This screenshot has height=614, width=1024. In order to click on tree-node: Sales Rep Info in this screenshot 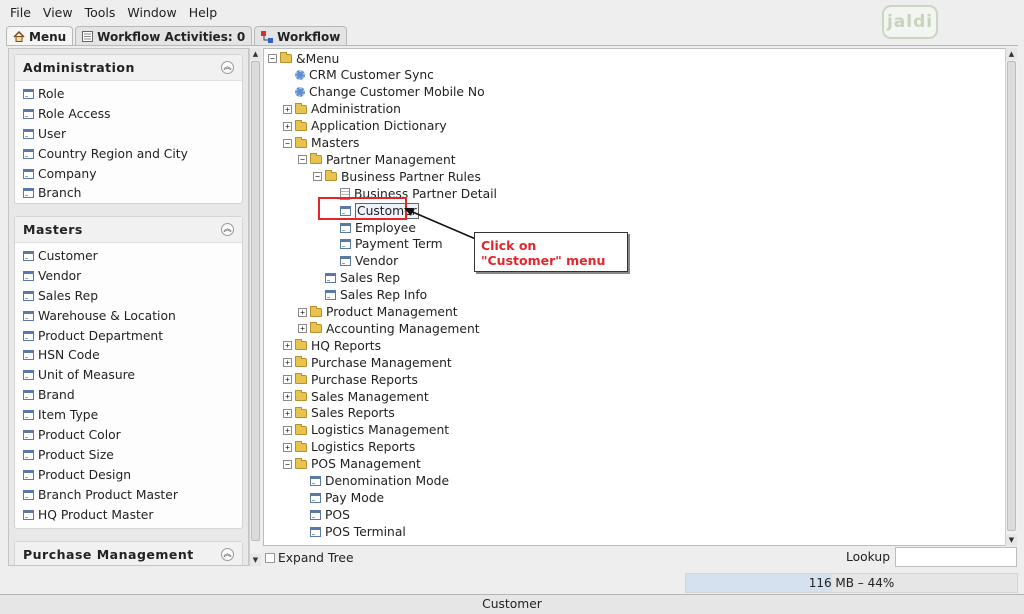, I will do `click(370, 295)`.